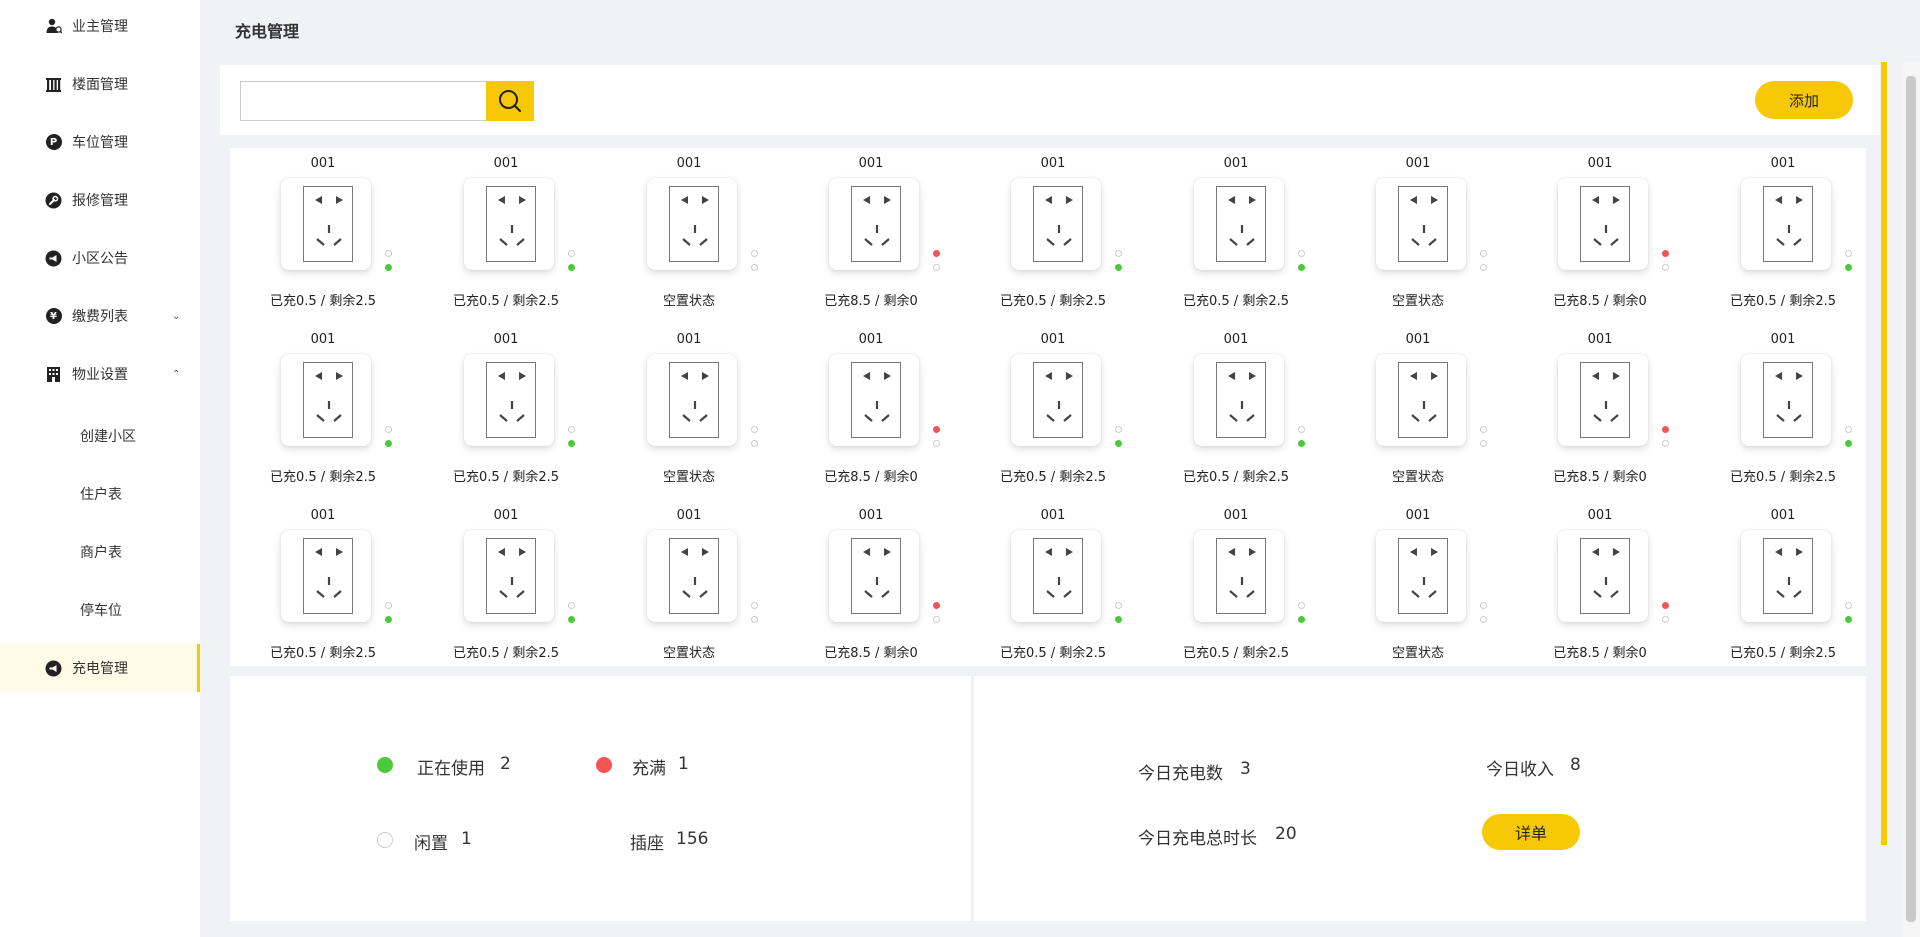 The width and height of the screenshot is (1920, 937). Describe the element at coordinates (53, 200) in the screenshot. I see `wrench-icon` at that location.